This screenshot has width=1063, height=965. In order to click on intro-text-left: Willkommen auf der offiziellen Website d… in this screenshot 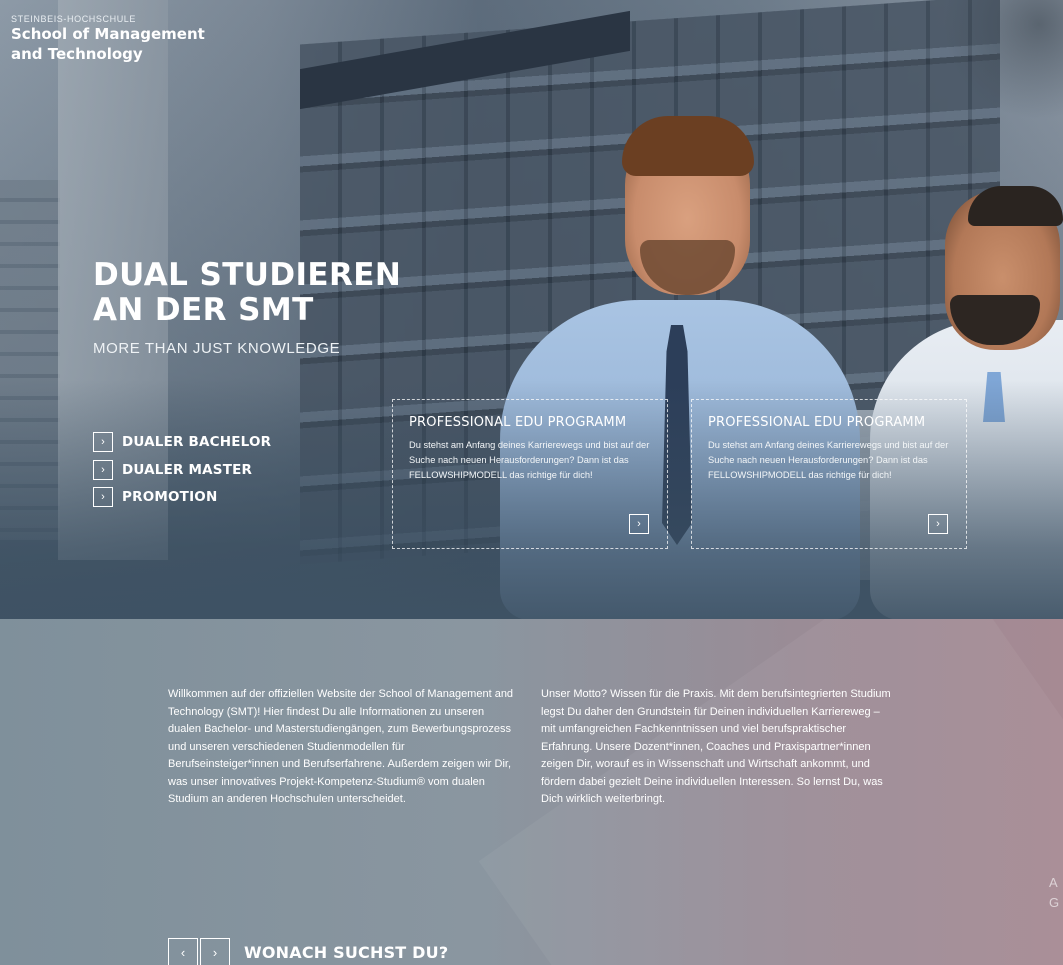, I will do `click(341, 746)`.